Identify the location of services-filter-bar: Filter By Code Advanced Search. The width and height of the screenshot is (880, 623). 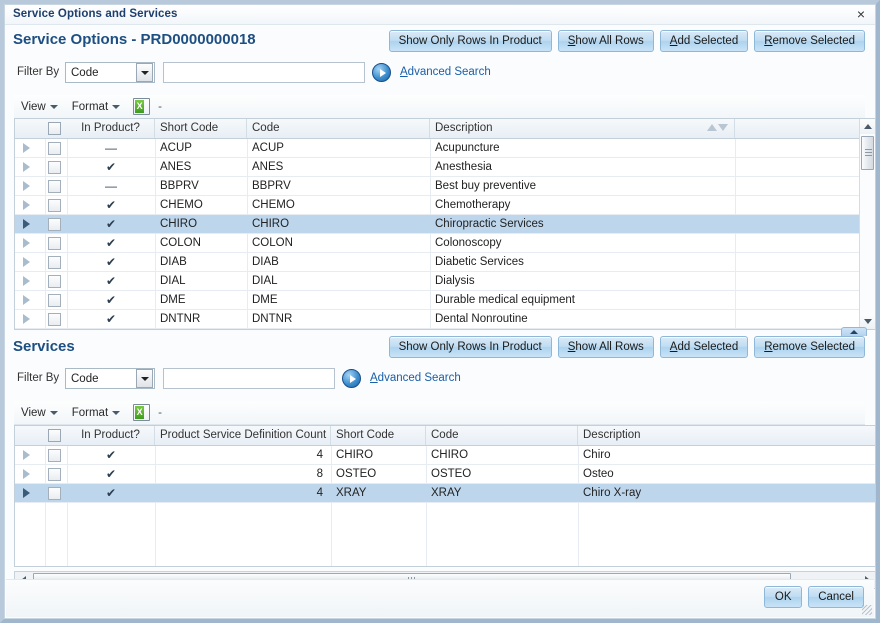
(441, 380).